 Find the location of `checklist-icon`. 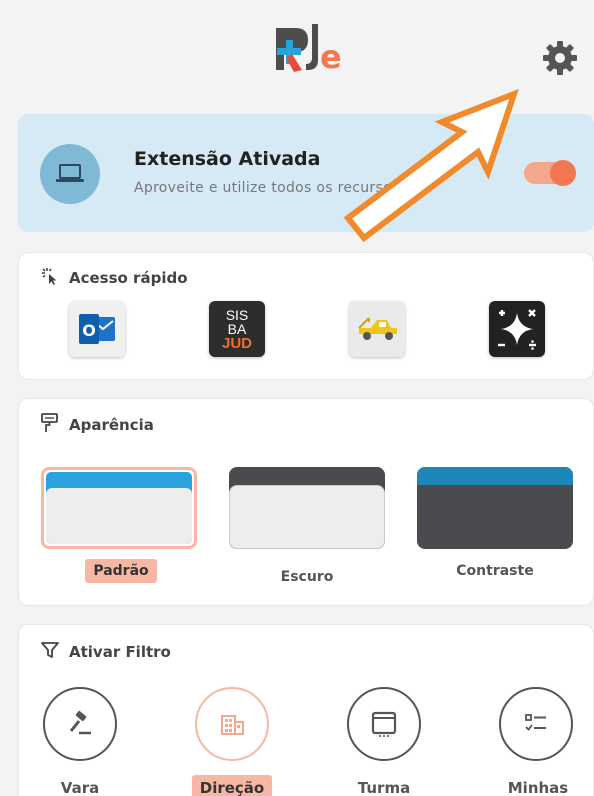

checklist-icon is located at coordinates (535, 722).